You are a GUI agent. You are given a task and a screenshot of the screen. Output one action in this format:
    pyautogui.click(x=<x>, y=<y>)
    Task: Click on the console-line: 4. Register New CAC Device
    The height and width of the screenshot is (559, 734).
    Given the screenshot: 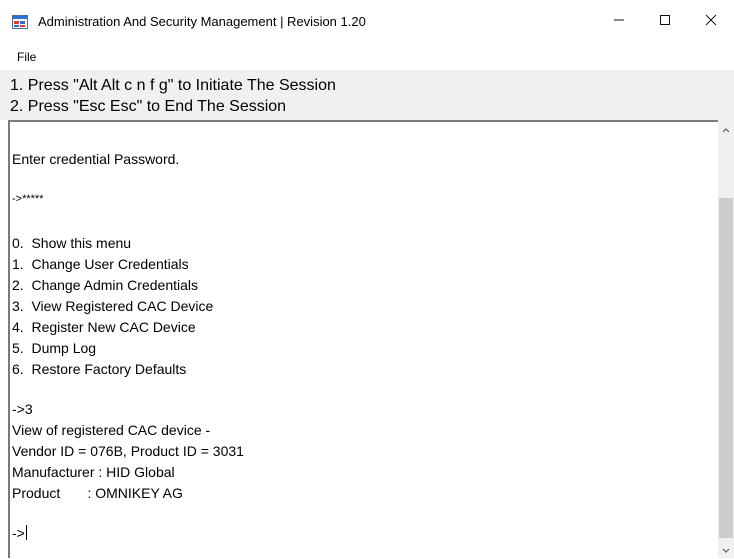 What is the action you would take?
    pyautogui.click(x=104, y=327)
    